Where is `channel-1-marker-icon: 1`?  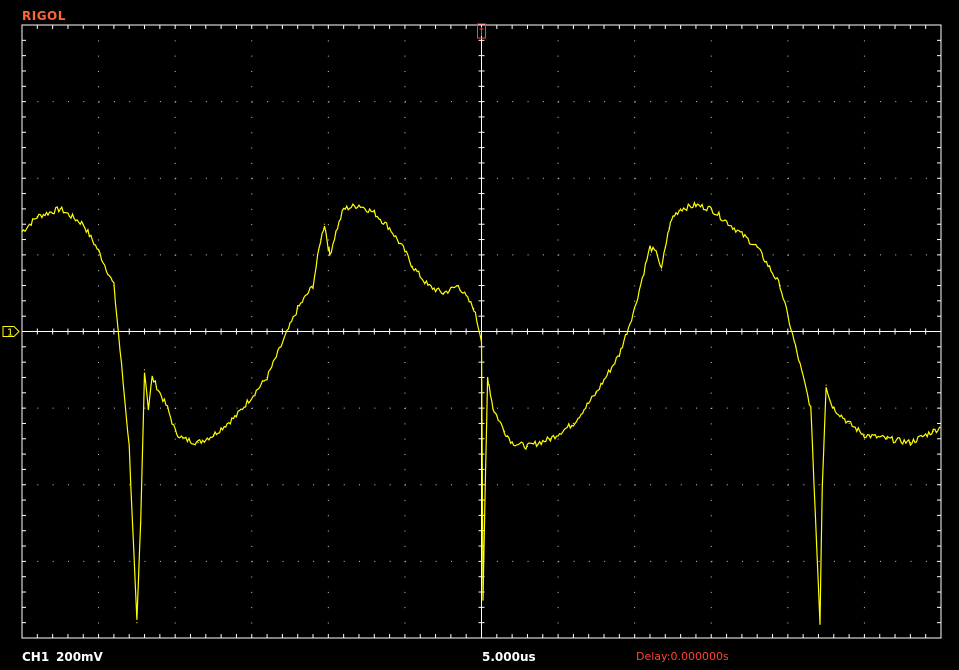
channel-1-marker-icon: 1 is located at coordinates (11, 332).